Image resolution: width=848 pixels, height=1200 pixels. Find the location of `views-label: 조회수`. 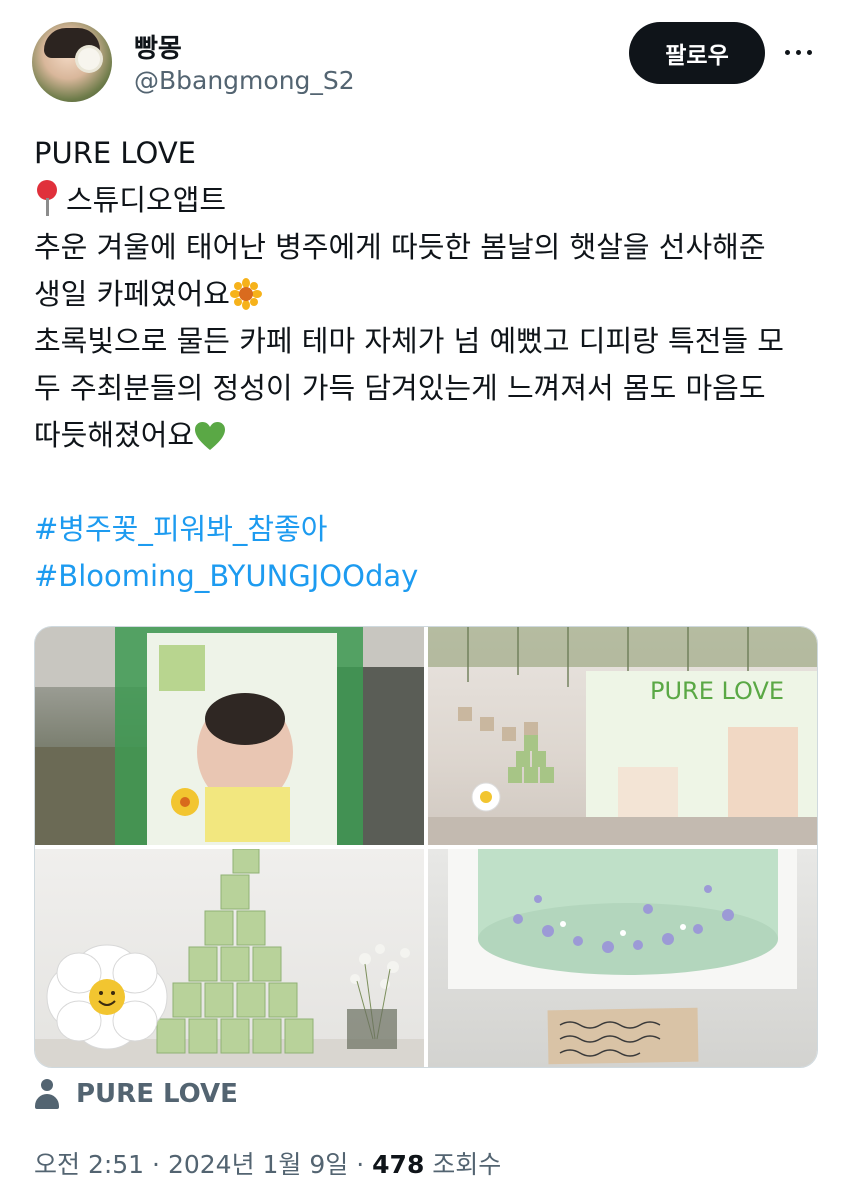

views-label: 조회수 is located at coordinates (467, 1164).